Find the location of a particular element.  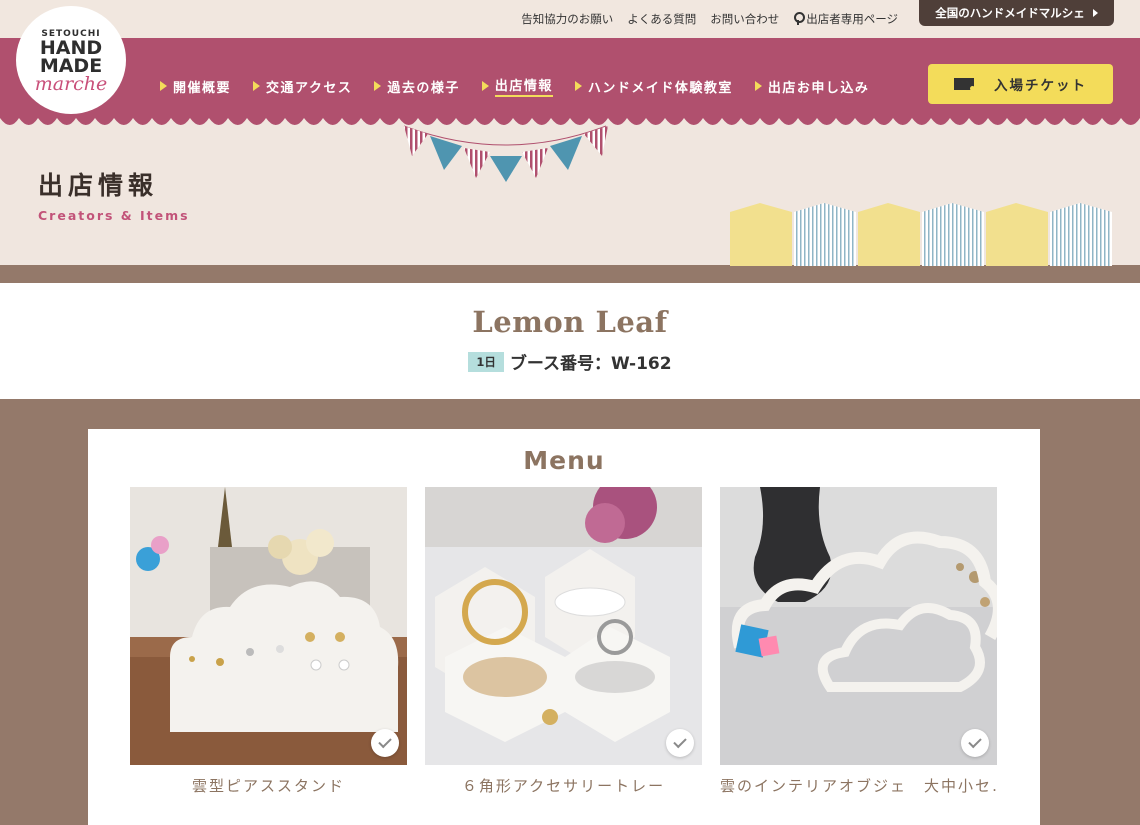

nav-label: ハンドメイド体験教室 is located at coordinates (660, 88).